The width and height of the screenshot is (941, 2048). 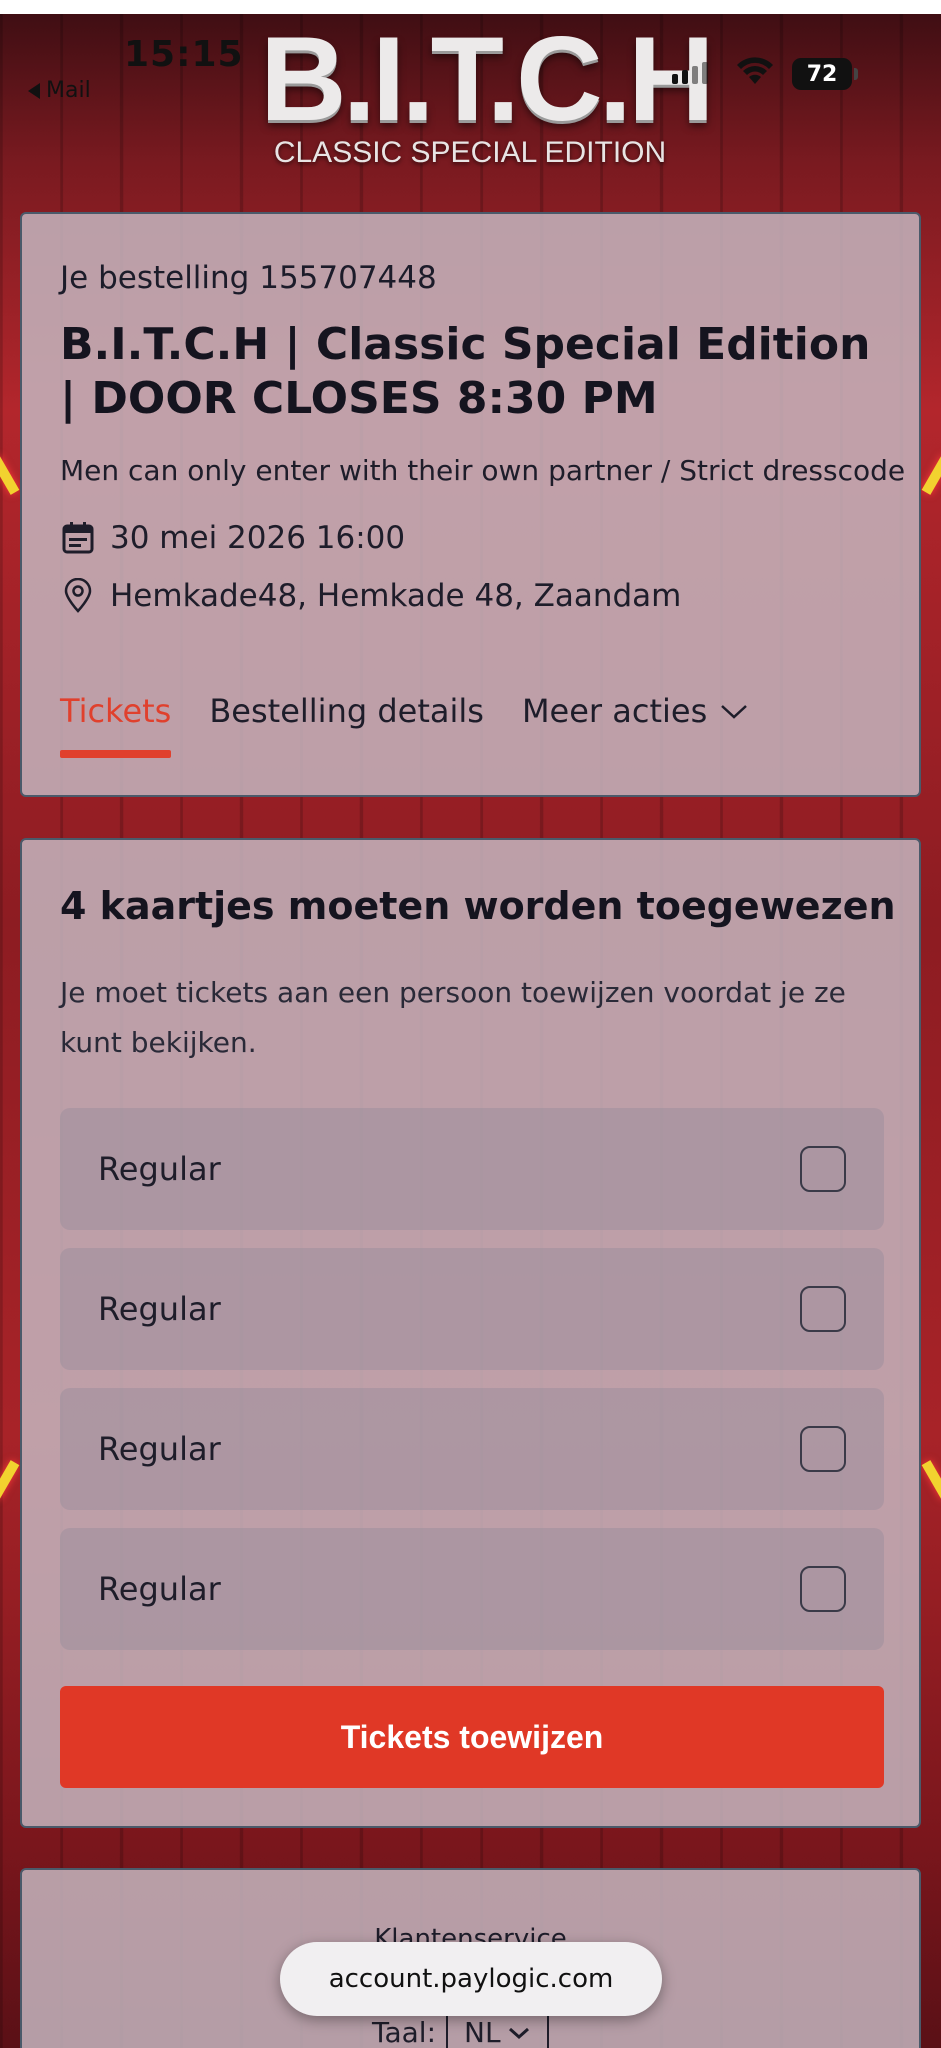 What do you see at coordinates (68, 90) in the screenshot?
I see `back-label: Mail` at bounding box center [68, 90].